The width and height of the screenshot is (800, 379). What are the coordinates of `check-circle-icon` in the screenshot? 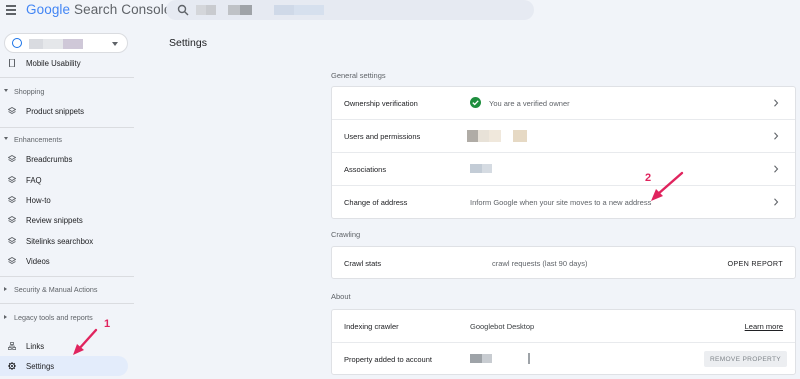 It's located at (475, 102).